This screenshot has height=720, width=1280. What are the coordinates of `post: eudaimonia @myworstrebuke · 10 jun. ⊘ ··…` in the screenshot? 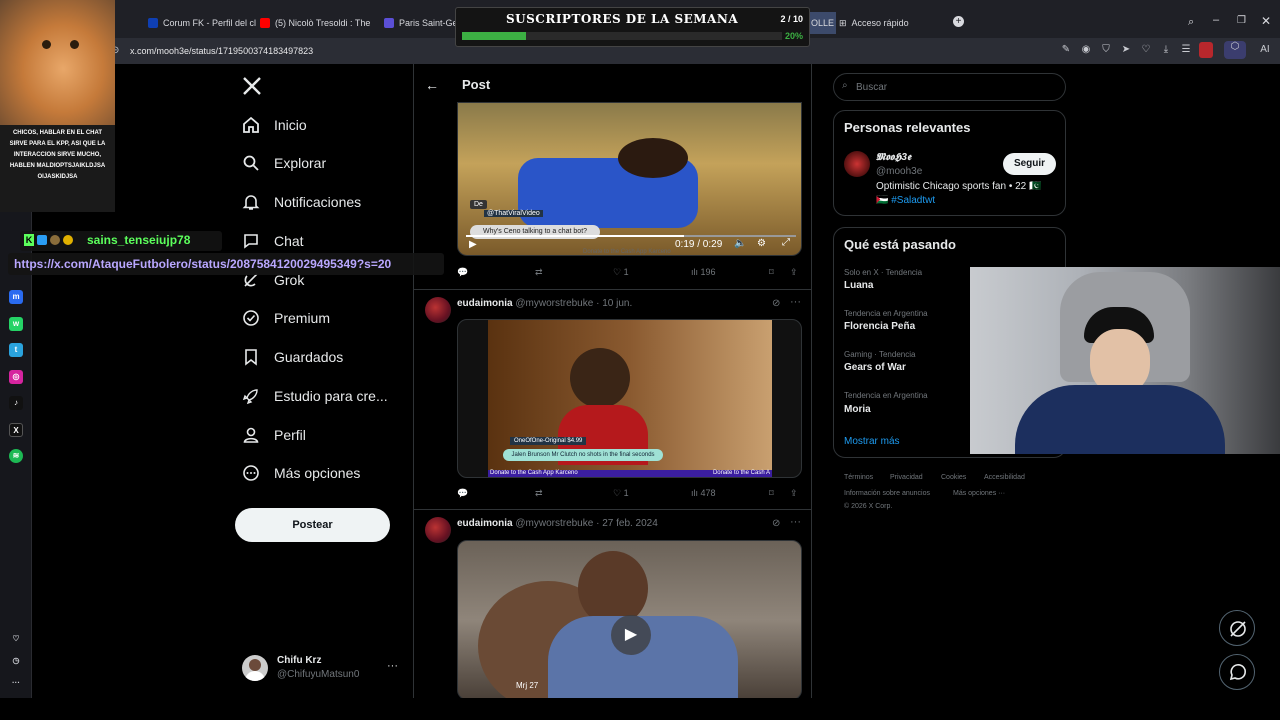 It's located at (612, 400).